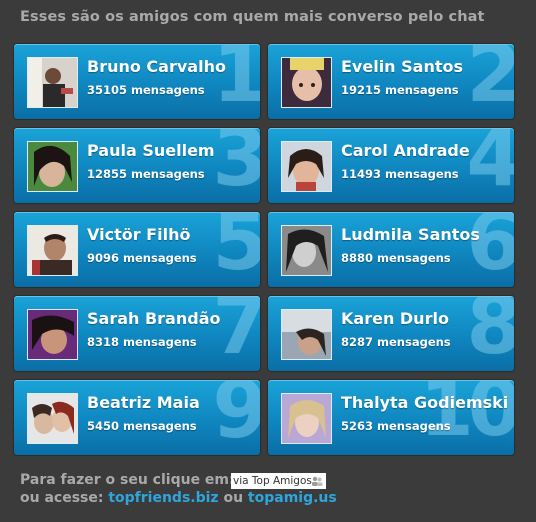  What do you see at coordinates (143, 402) in the screenshot?
I see `friend-name: Beatriz Maia` at bounding box center [143, 402].